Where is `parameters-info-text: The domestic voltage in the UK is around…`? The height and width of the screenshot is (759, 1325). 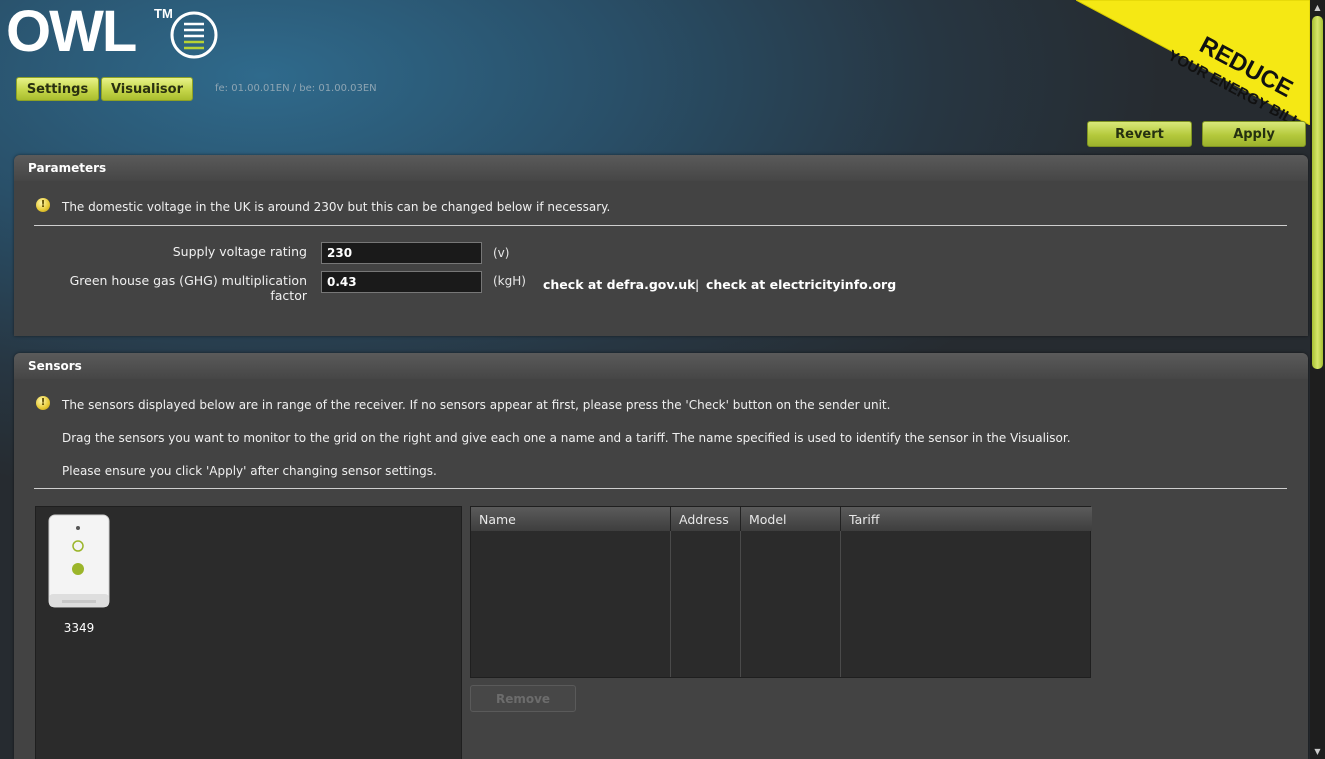 parameters-info-text: The domestic voltage in the UK is around… is located at coordinates (336, 207).